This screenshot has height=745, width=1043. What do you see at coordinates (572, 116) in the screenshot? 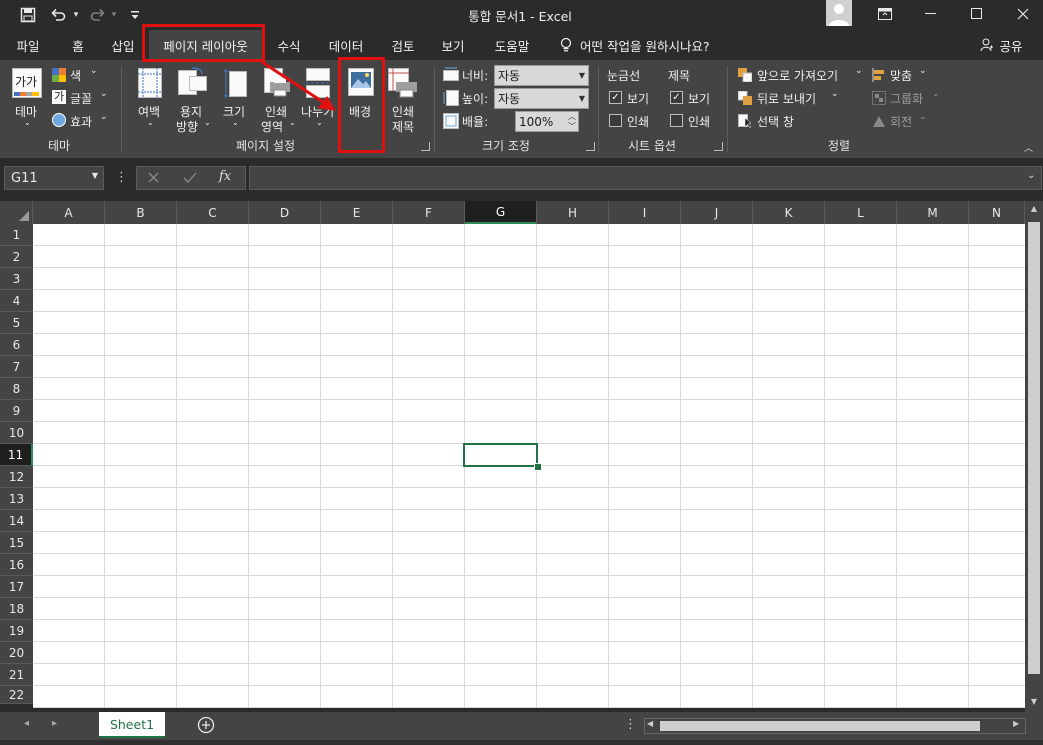
I see `scale-up-icon: ︿` at bounding box center [572, 116].